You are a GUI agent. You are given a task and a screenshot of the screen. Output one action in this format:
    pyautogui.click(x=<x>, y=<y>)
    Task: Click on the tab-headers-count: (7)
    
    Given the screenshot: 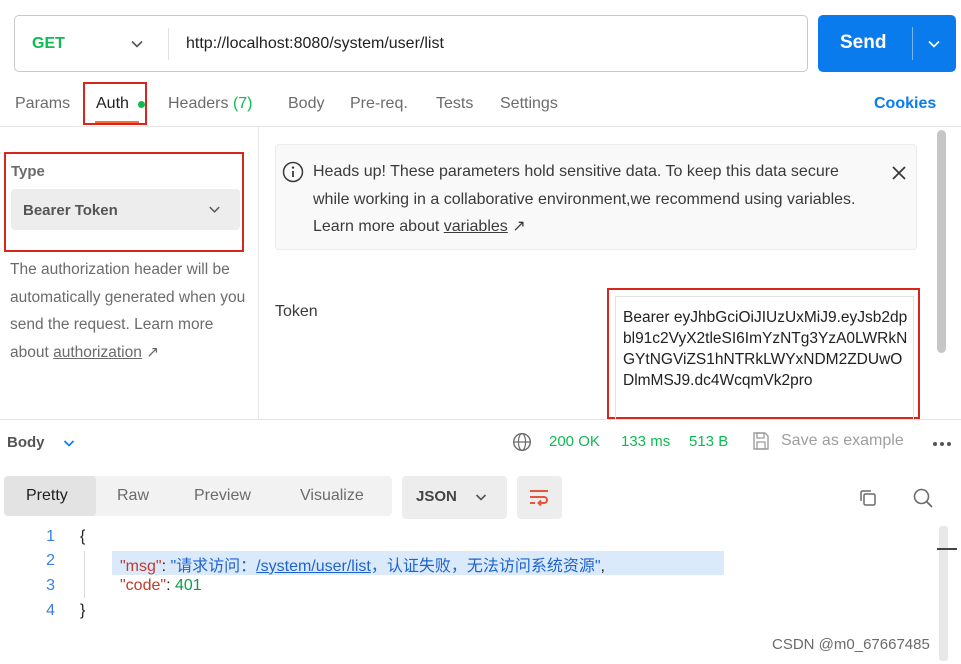 What is the action you would take?
    pyautogui.click(x=242, y=103)
    